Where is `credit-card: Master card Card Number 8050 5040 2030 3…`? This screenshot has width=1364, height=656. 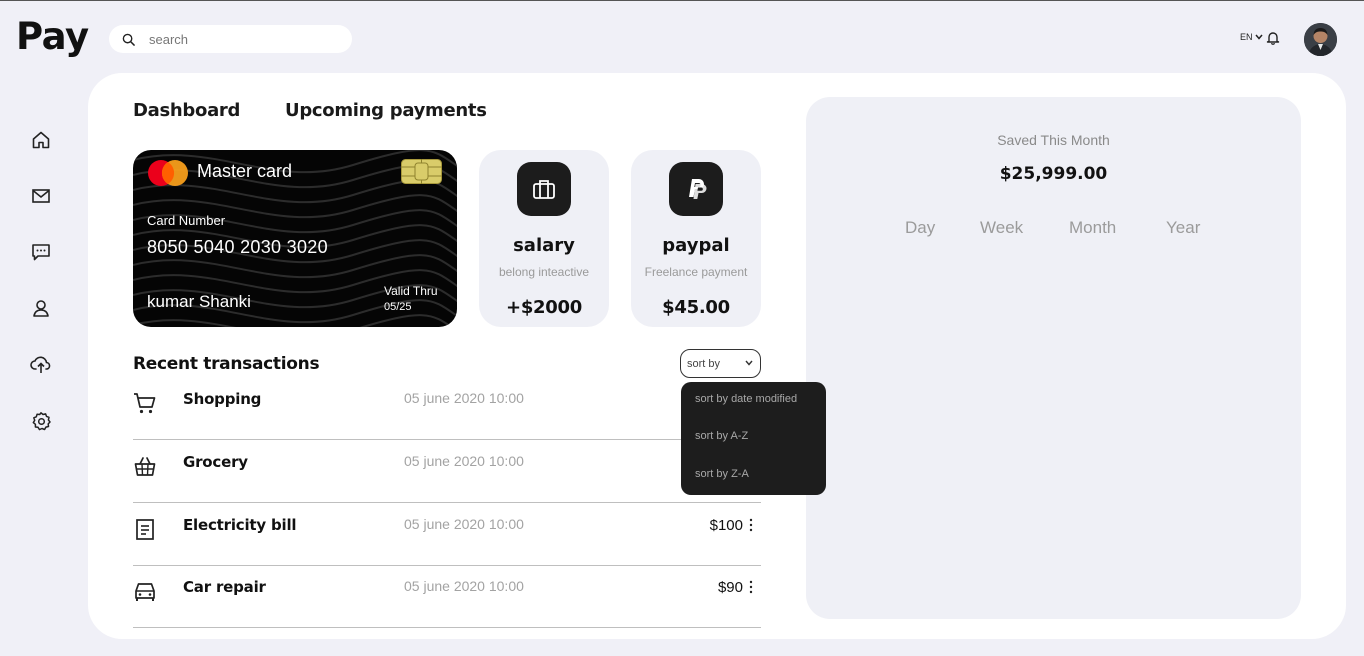
credit-card: Master card Card Number 8050 5040 2030 3… is located at coordinates (295, 238).